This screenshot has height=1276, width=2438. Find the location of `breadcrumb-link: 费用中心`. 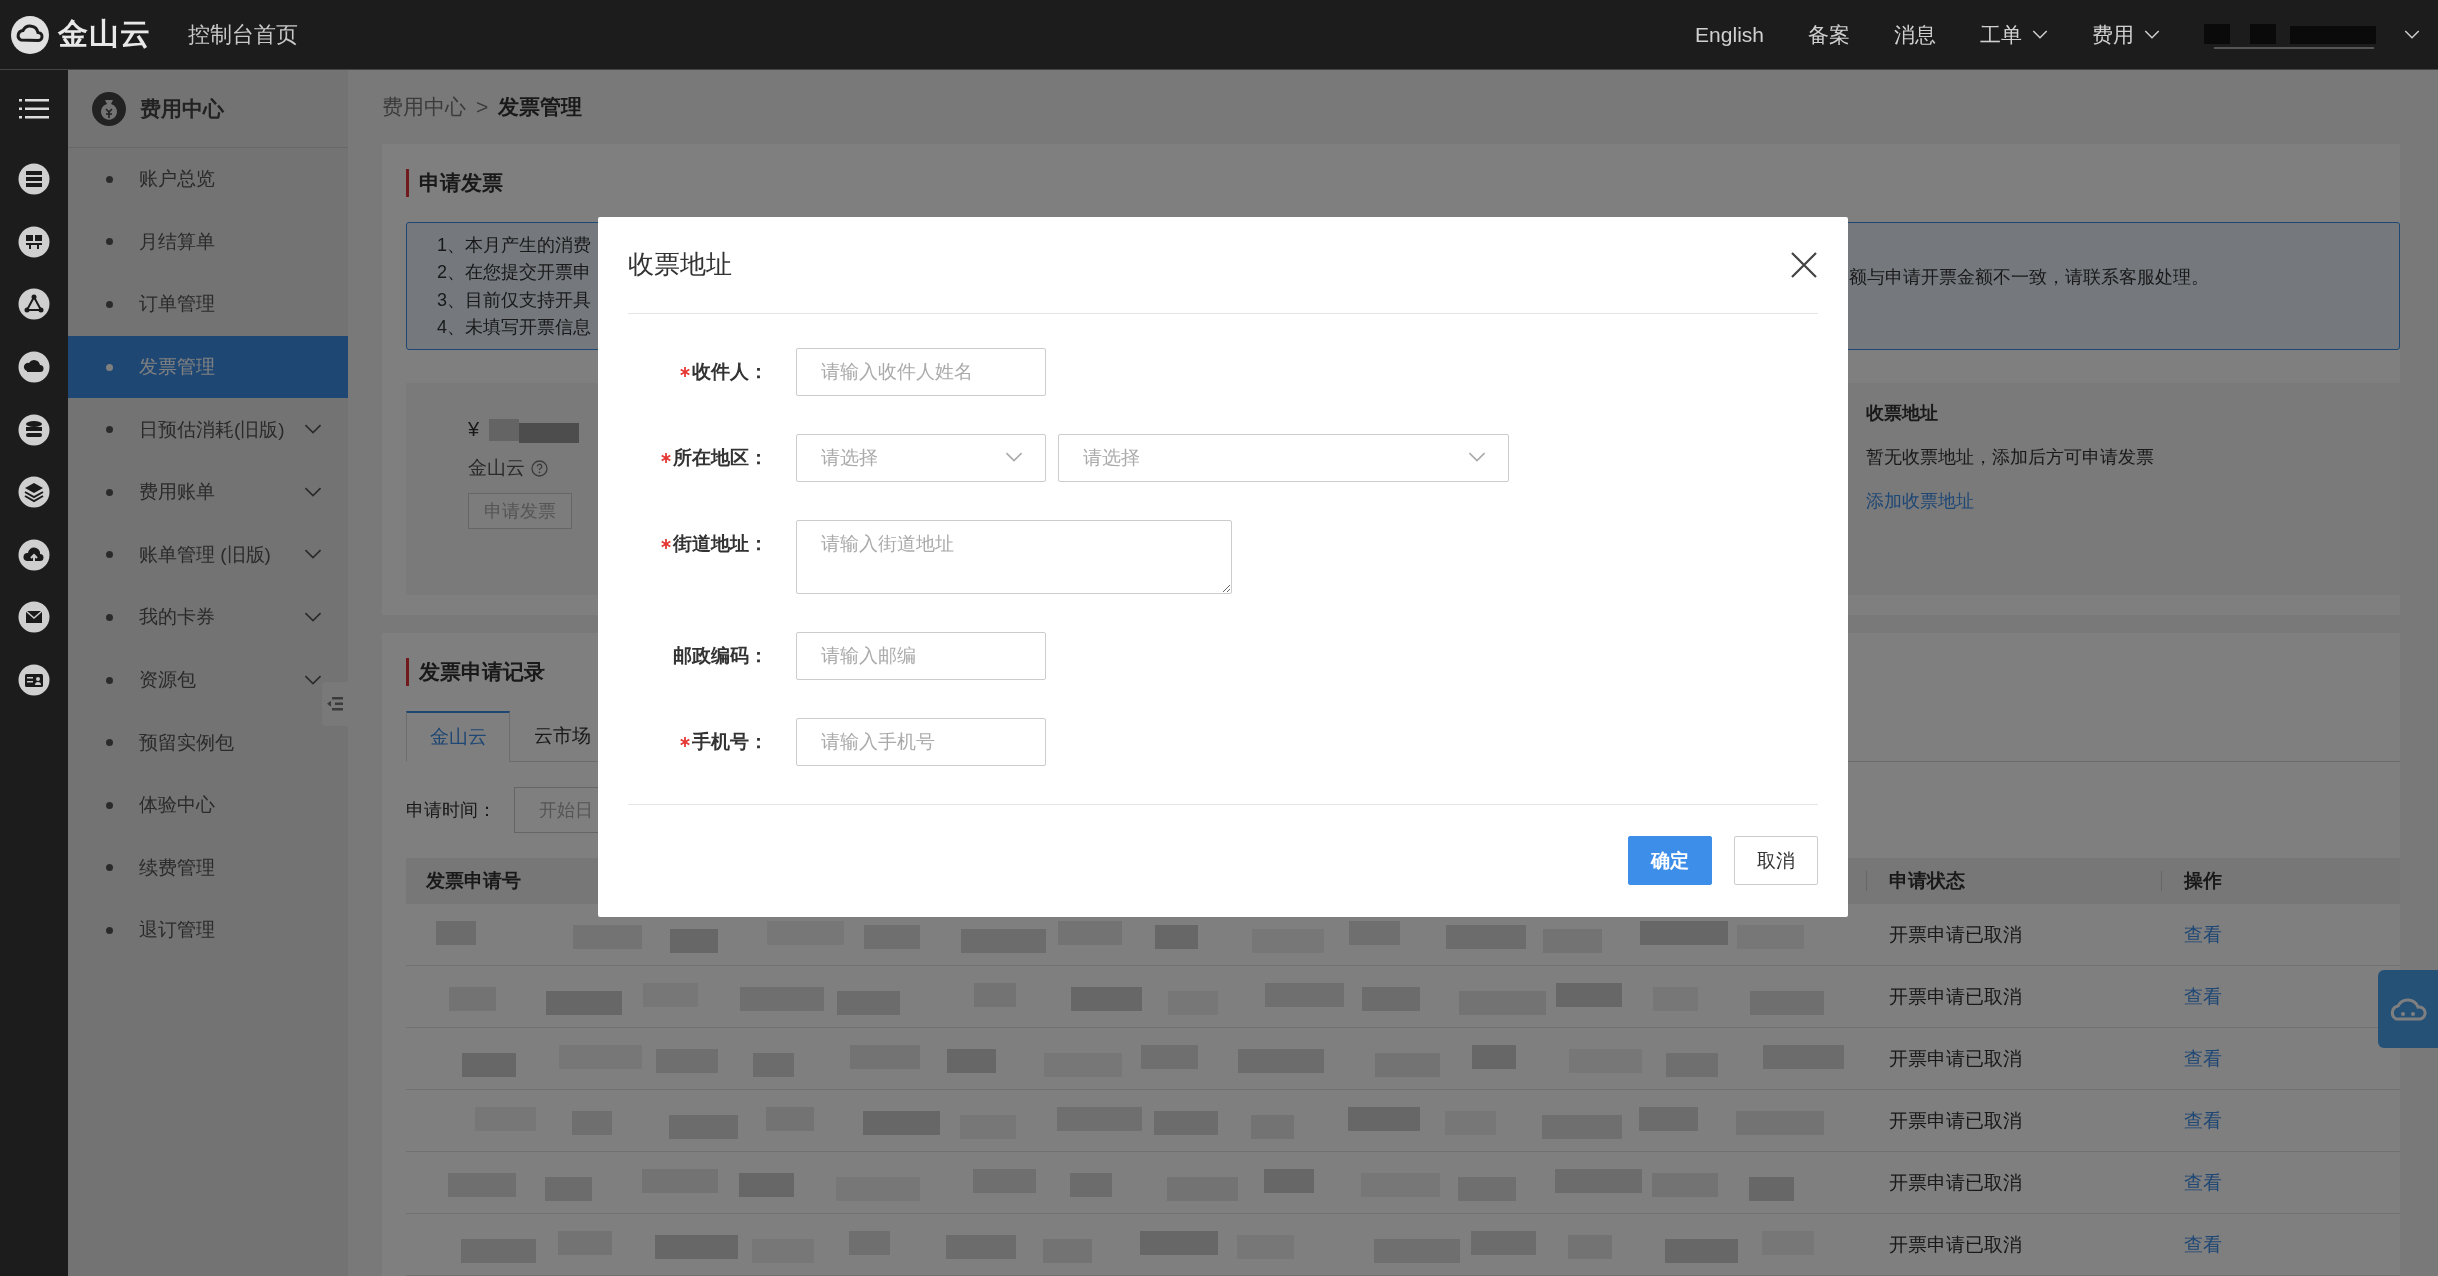

breadcrumb-link: 费用中心 is located at coordinates (424, 107).